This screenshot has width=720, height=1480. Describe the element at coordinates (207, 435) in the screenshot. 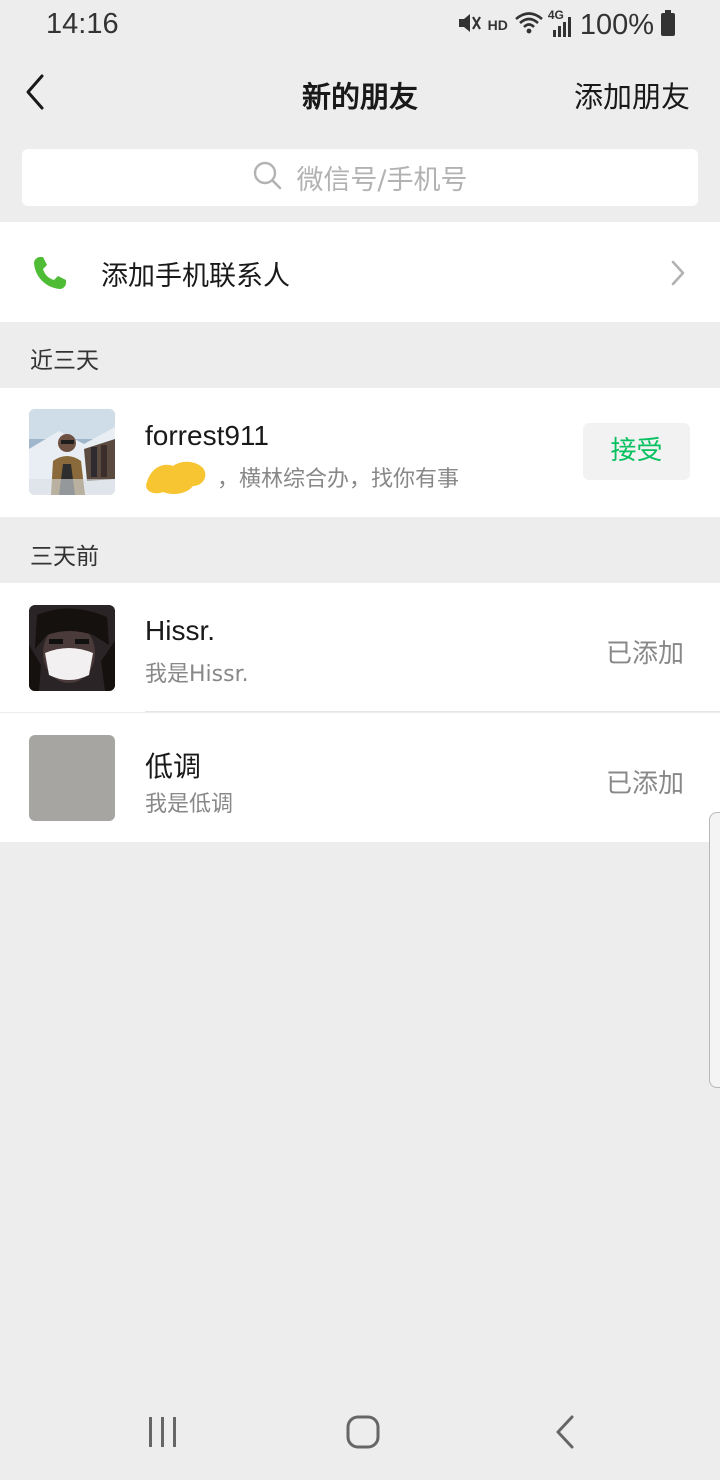

I see `friend-name: forrest911` at that location.